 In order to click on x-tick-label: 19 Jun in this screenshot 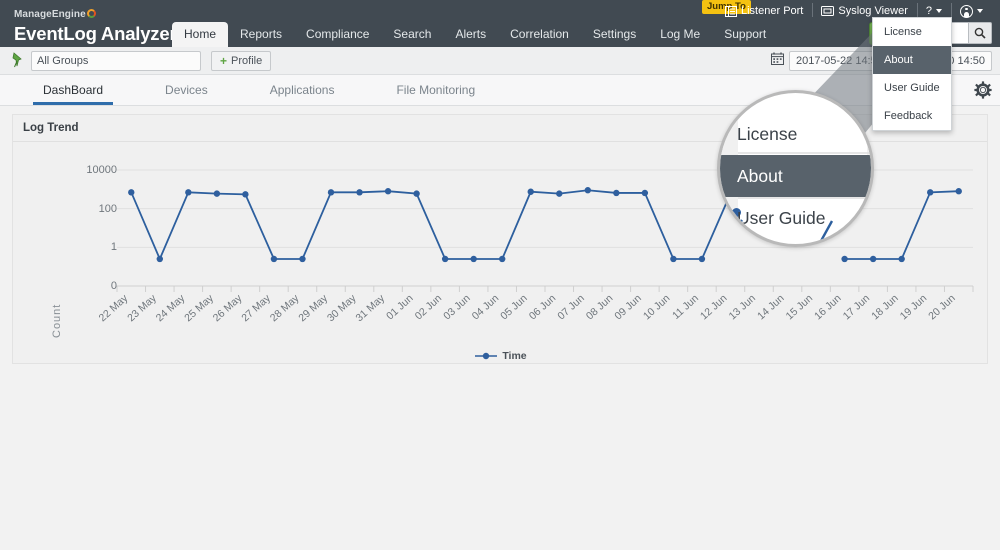, I will do `click(914, 307)`.